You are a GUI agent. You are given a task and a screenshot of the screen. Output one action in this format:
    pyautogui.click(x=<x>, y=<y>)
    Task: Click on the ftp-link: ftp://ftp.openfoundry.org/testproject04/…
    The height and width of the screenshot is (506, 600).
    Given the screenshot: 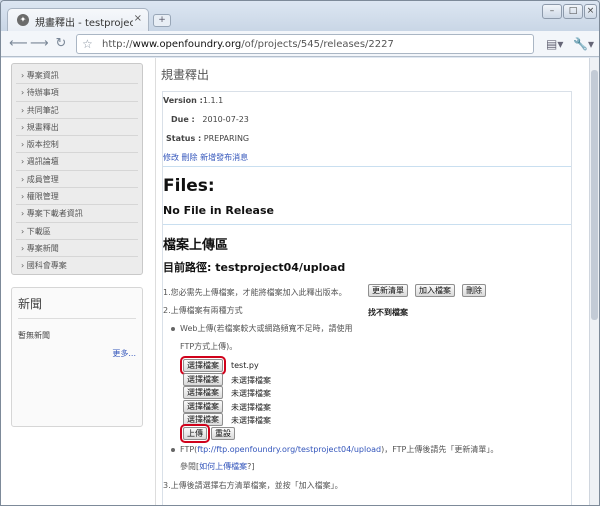 What is the action you would take?
    pyautogui.click(x=289, y=449)
    